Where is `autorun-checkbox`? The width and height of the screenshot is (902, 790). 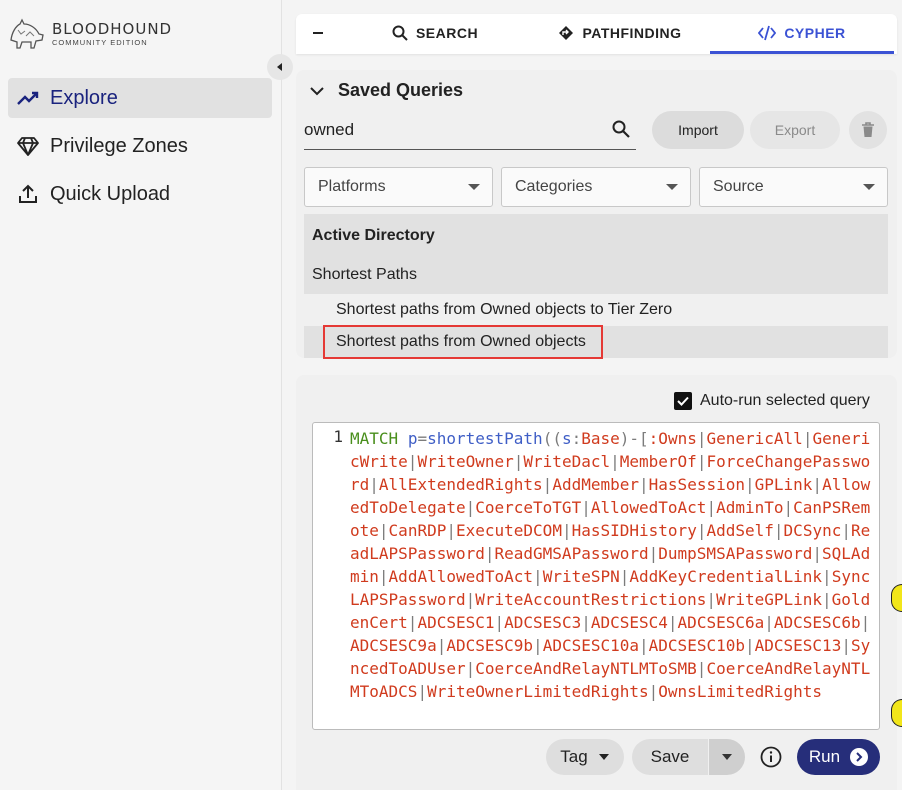
autorun-checkbox is located at coordinates (683, 401).